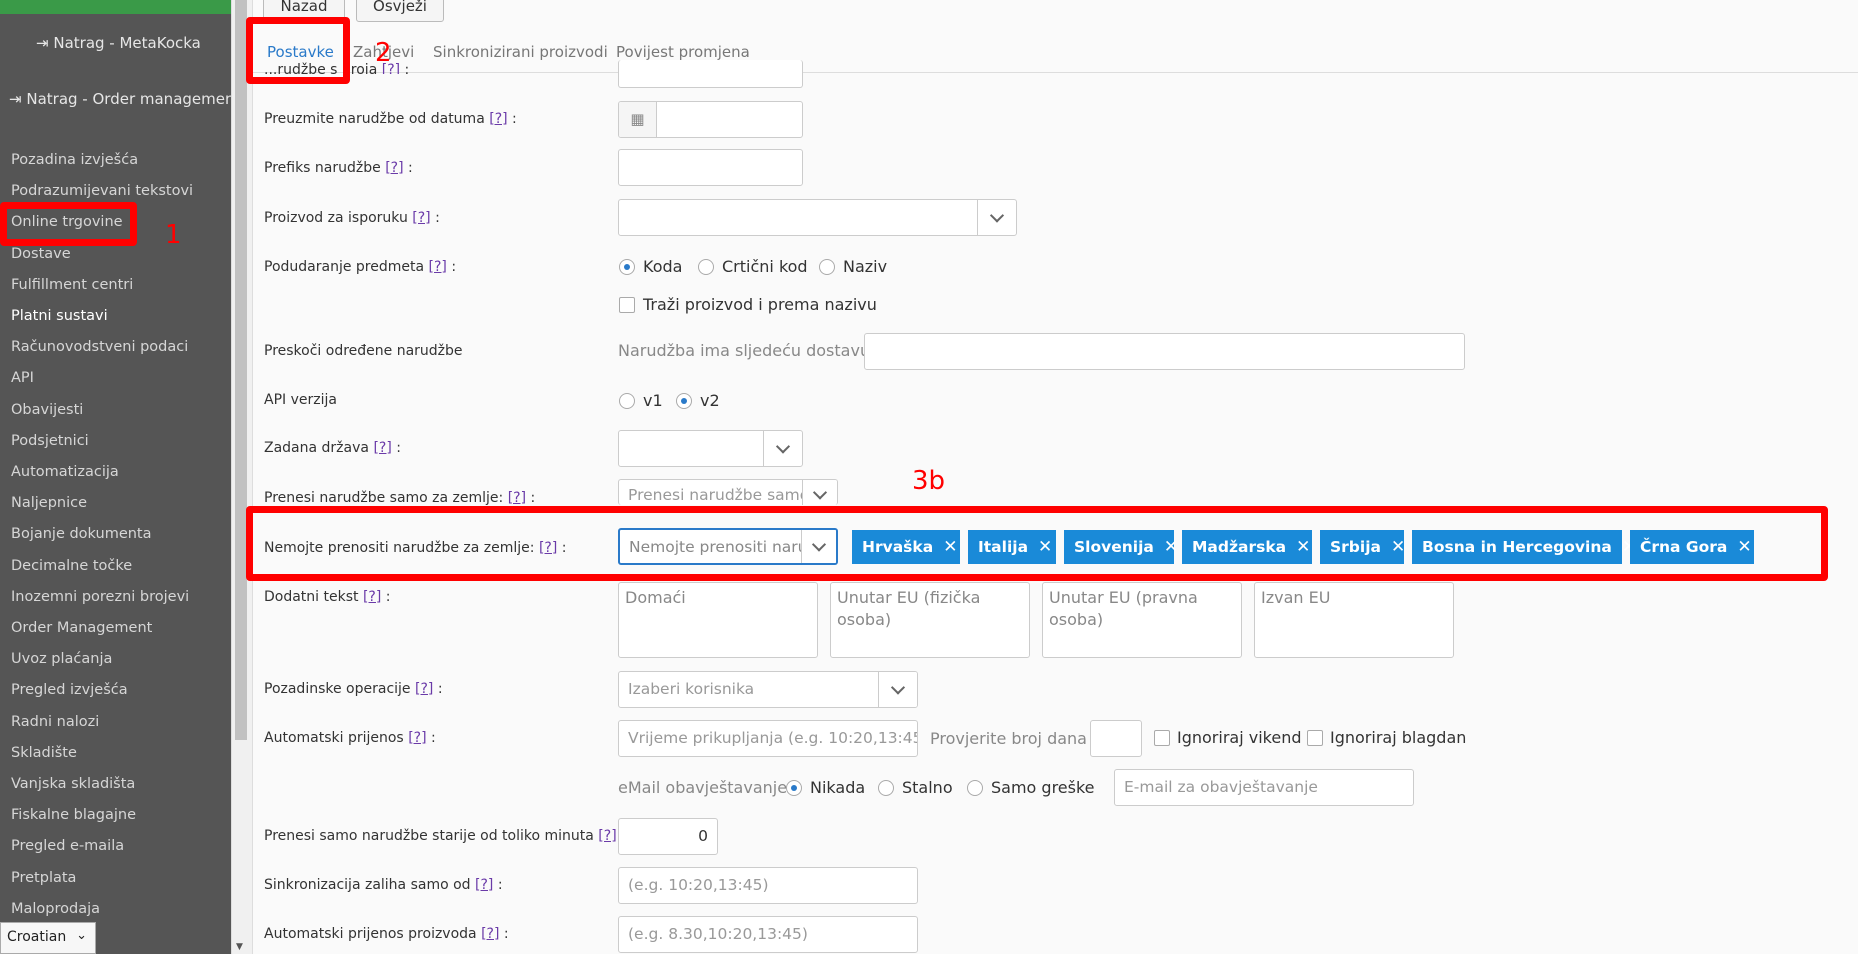 This screenshot has width=1858, height=954. Describe the element at coordinates (298, 50) in the screenshot. I see `highlight-box-postavke` at that location.